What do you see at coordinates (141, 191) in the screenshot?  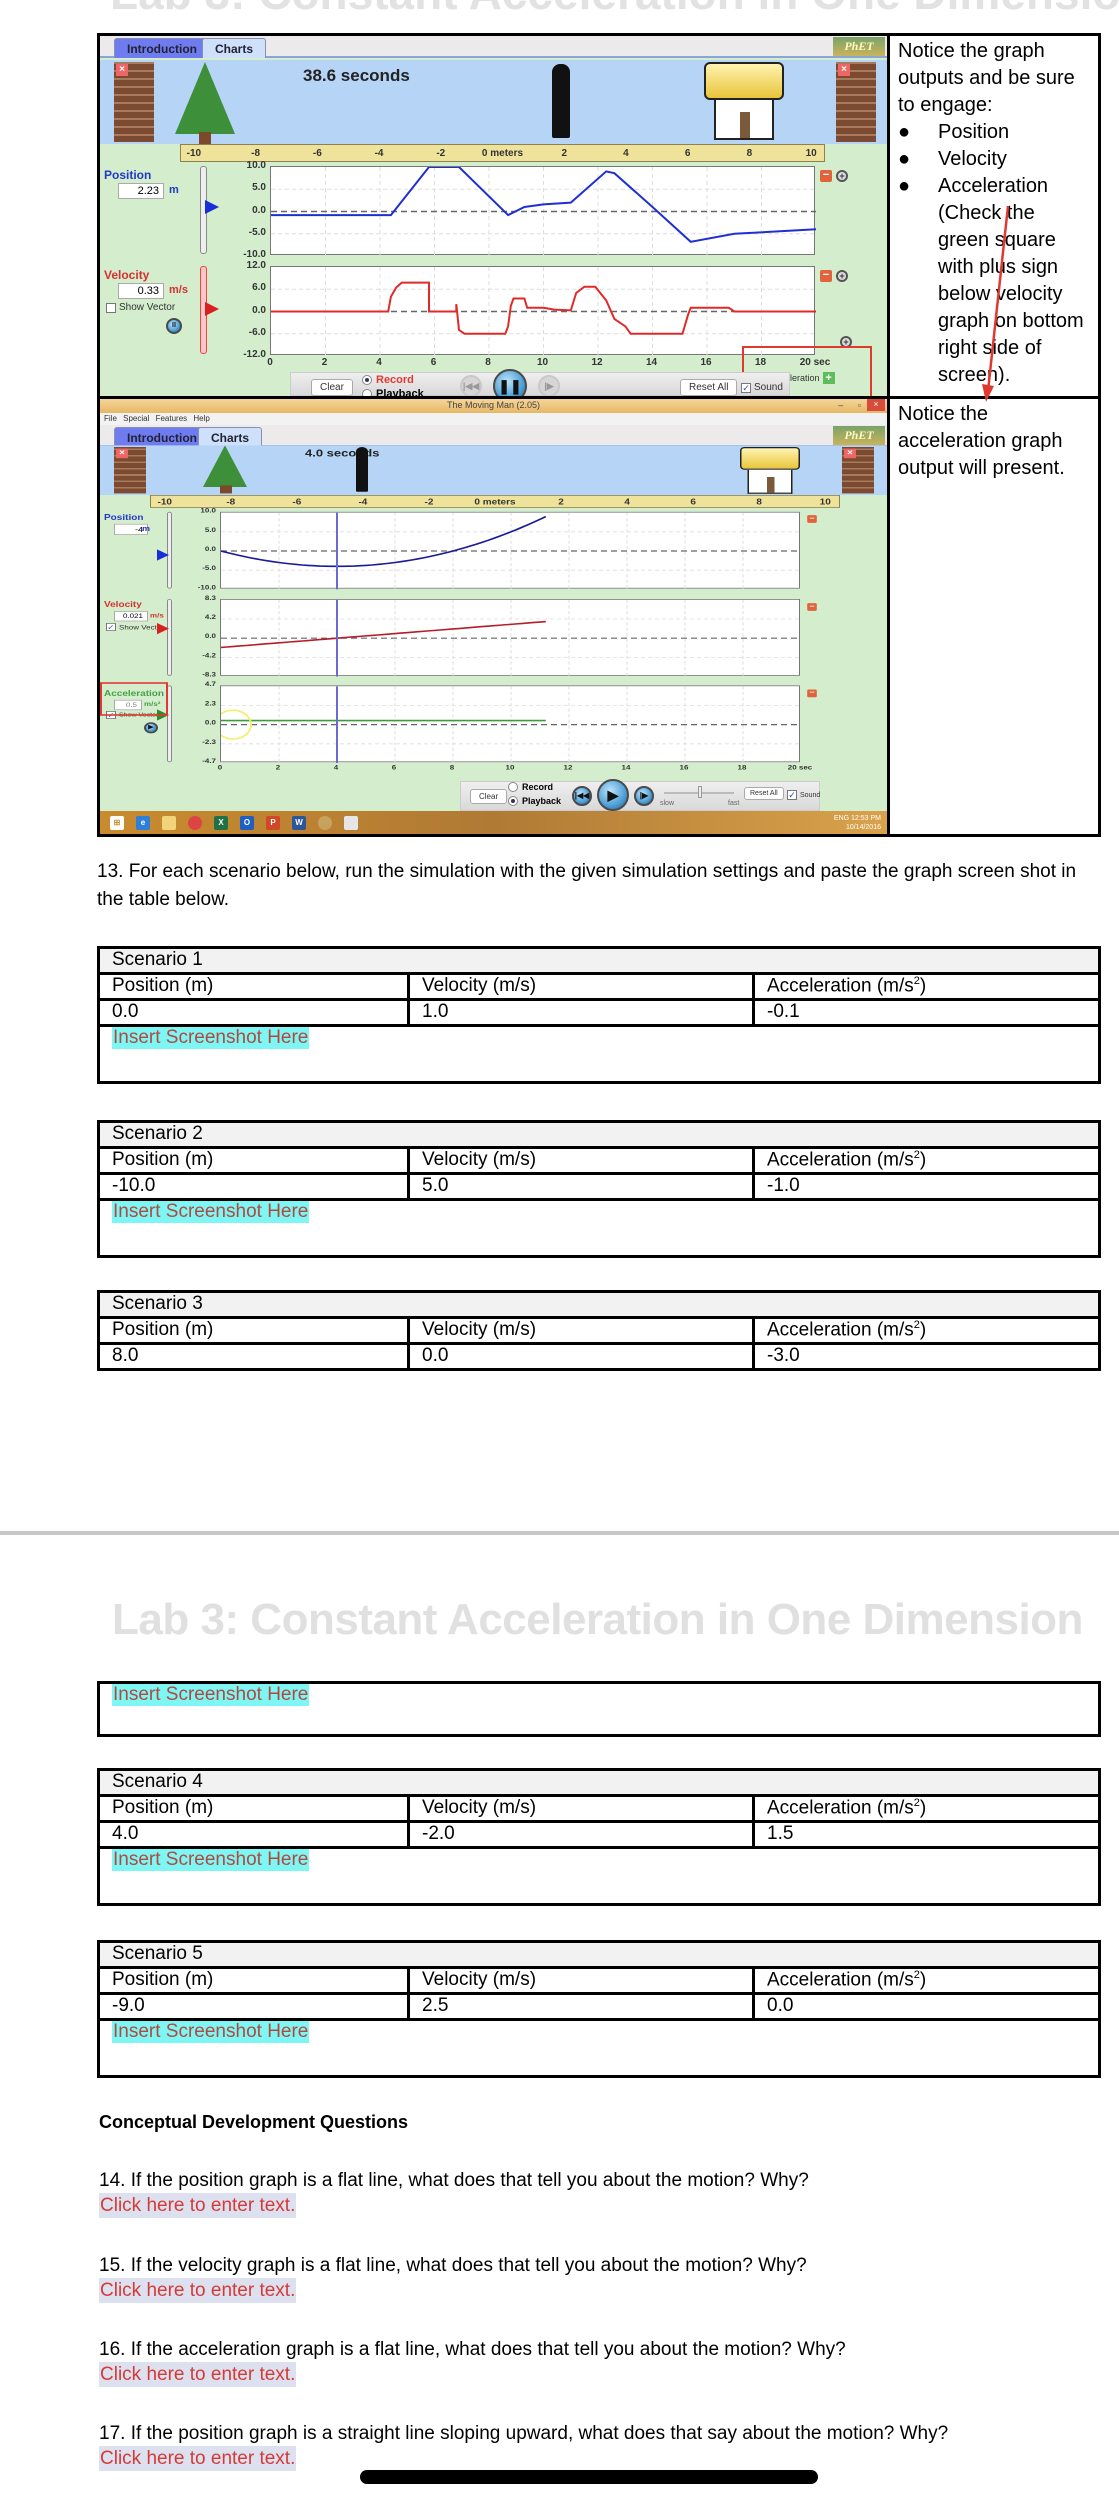 I see `sim1-position-input: 2.23` at bounding box center [141, 191].